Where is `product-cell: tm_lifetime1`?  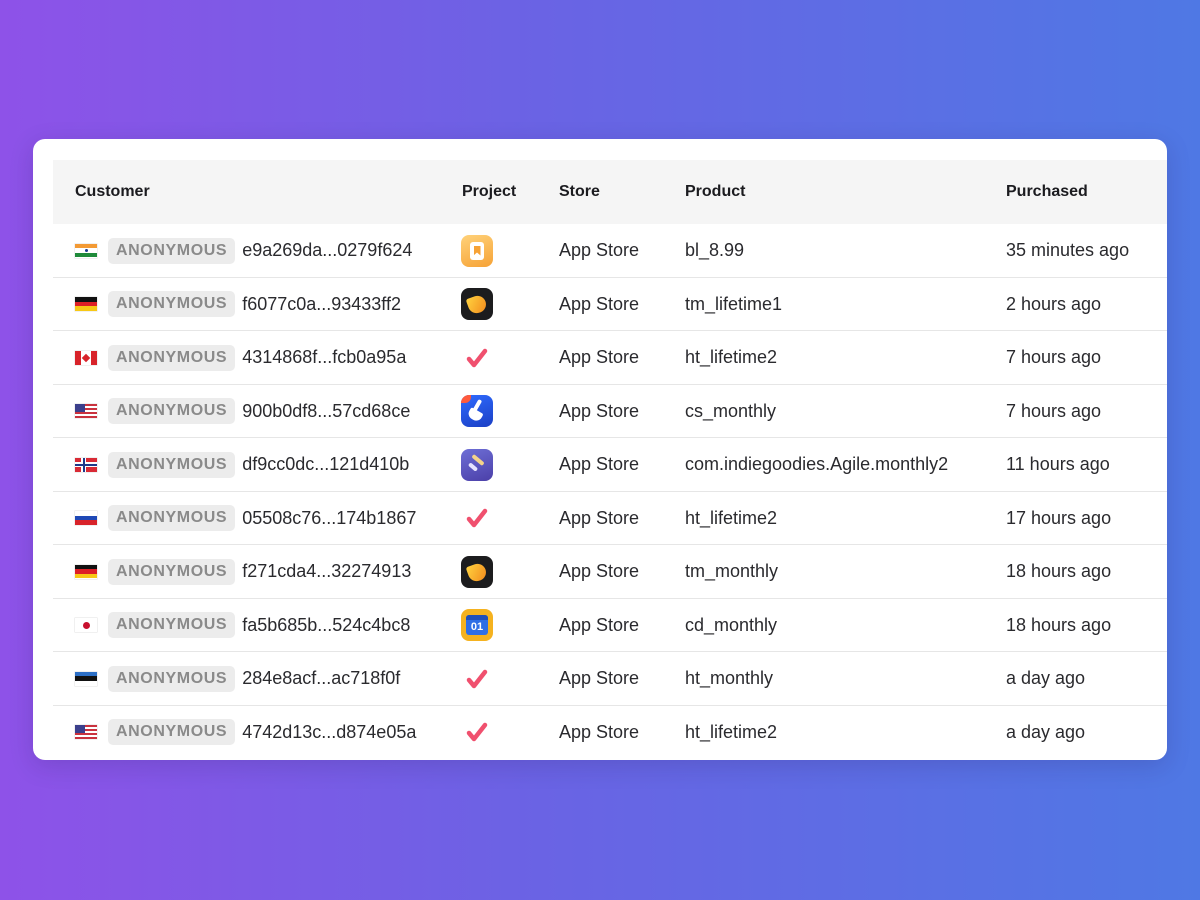 product-cell: tm_lifetime1 is located at coordinates (734, 303).